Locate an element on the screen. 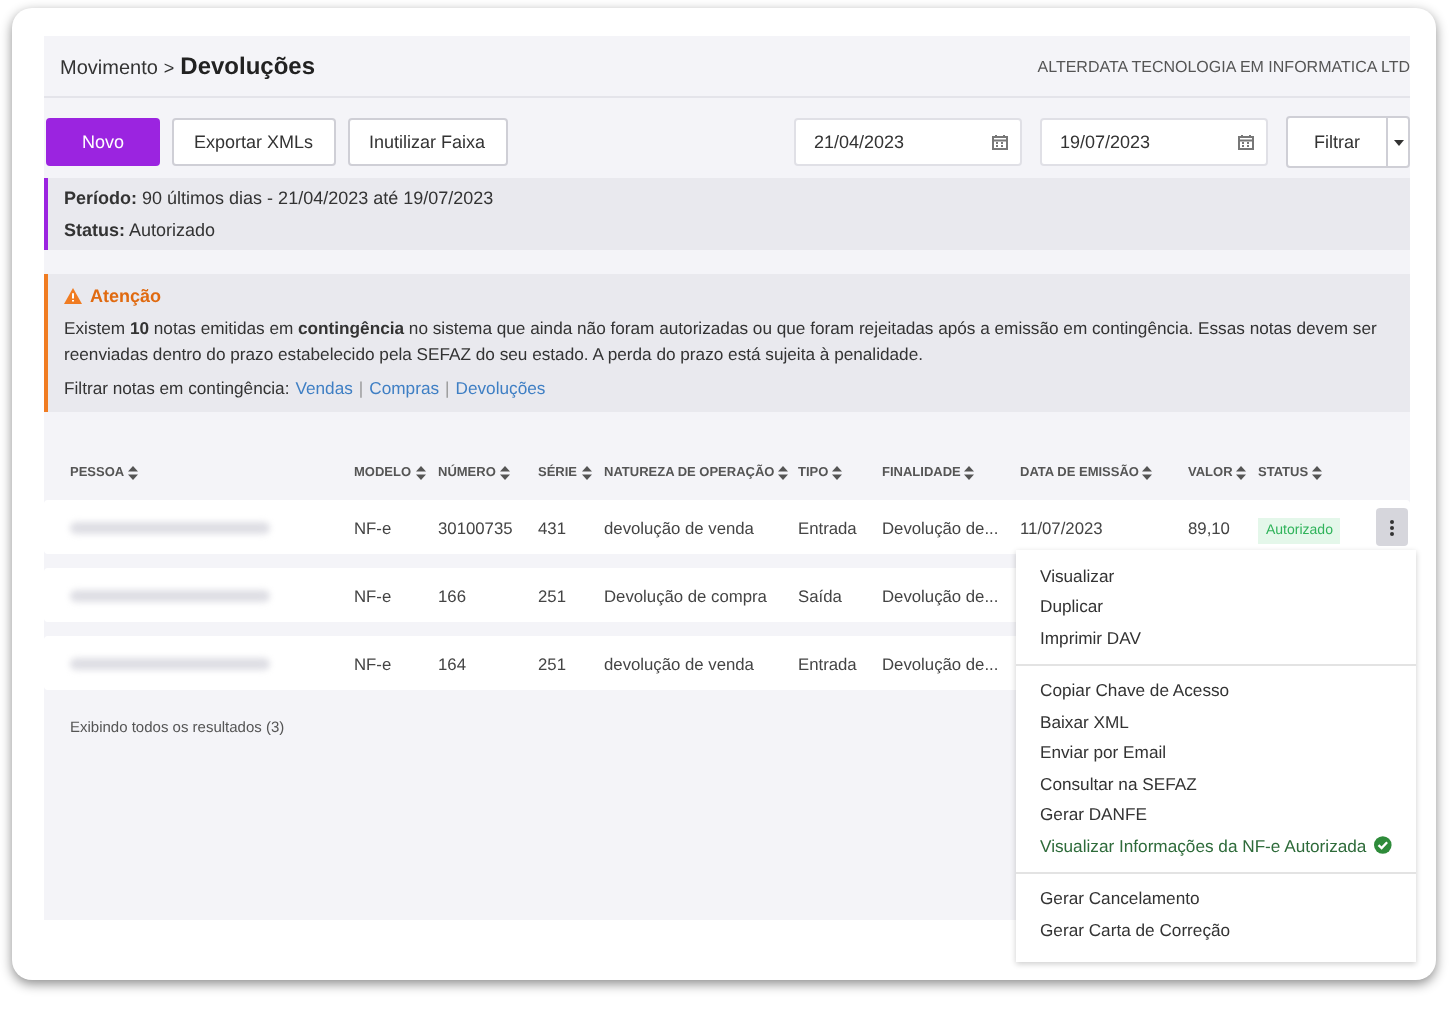  menu-item: Visualizar is located at coordinates (1077, 575).